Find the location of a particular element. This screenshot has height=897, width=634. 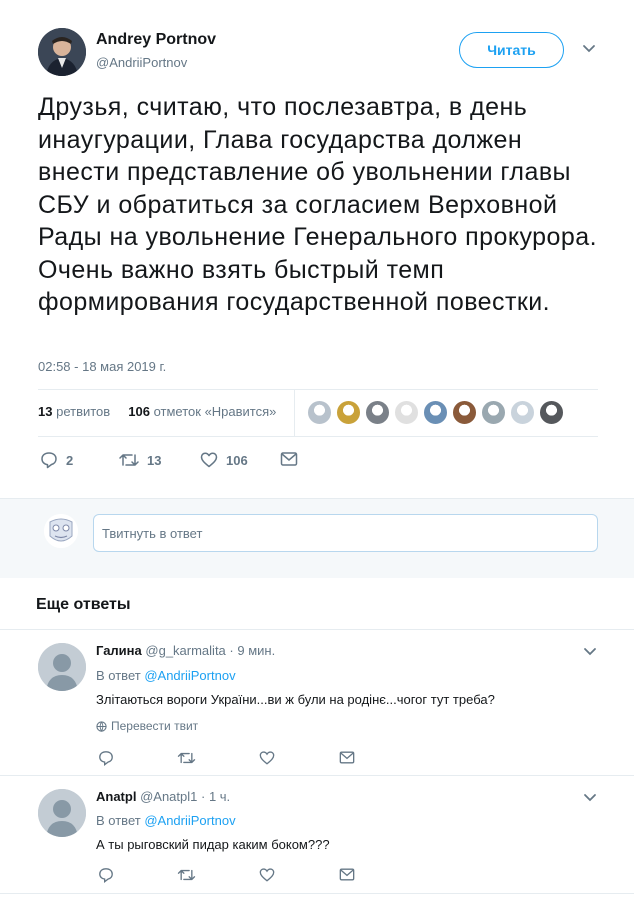

message-action is located at coordinates (289, 459).